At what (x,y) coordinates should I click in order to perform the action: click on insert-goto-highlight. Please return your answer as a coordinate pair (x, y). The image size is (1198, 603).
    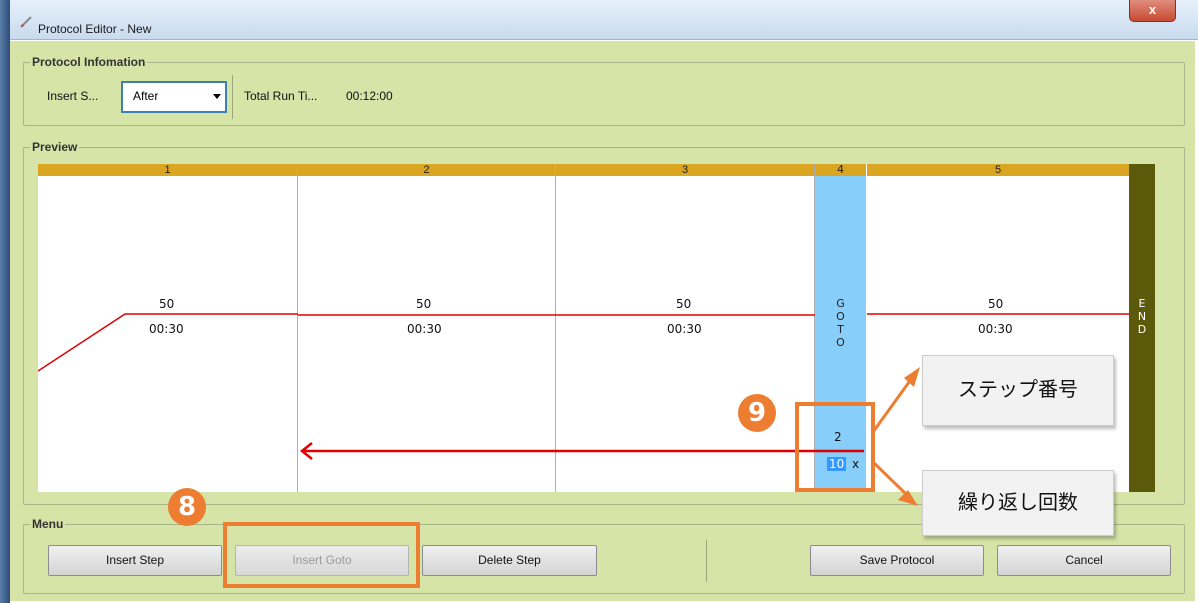
    Looking at the image, I should click on (321, 555).